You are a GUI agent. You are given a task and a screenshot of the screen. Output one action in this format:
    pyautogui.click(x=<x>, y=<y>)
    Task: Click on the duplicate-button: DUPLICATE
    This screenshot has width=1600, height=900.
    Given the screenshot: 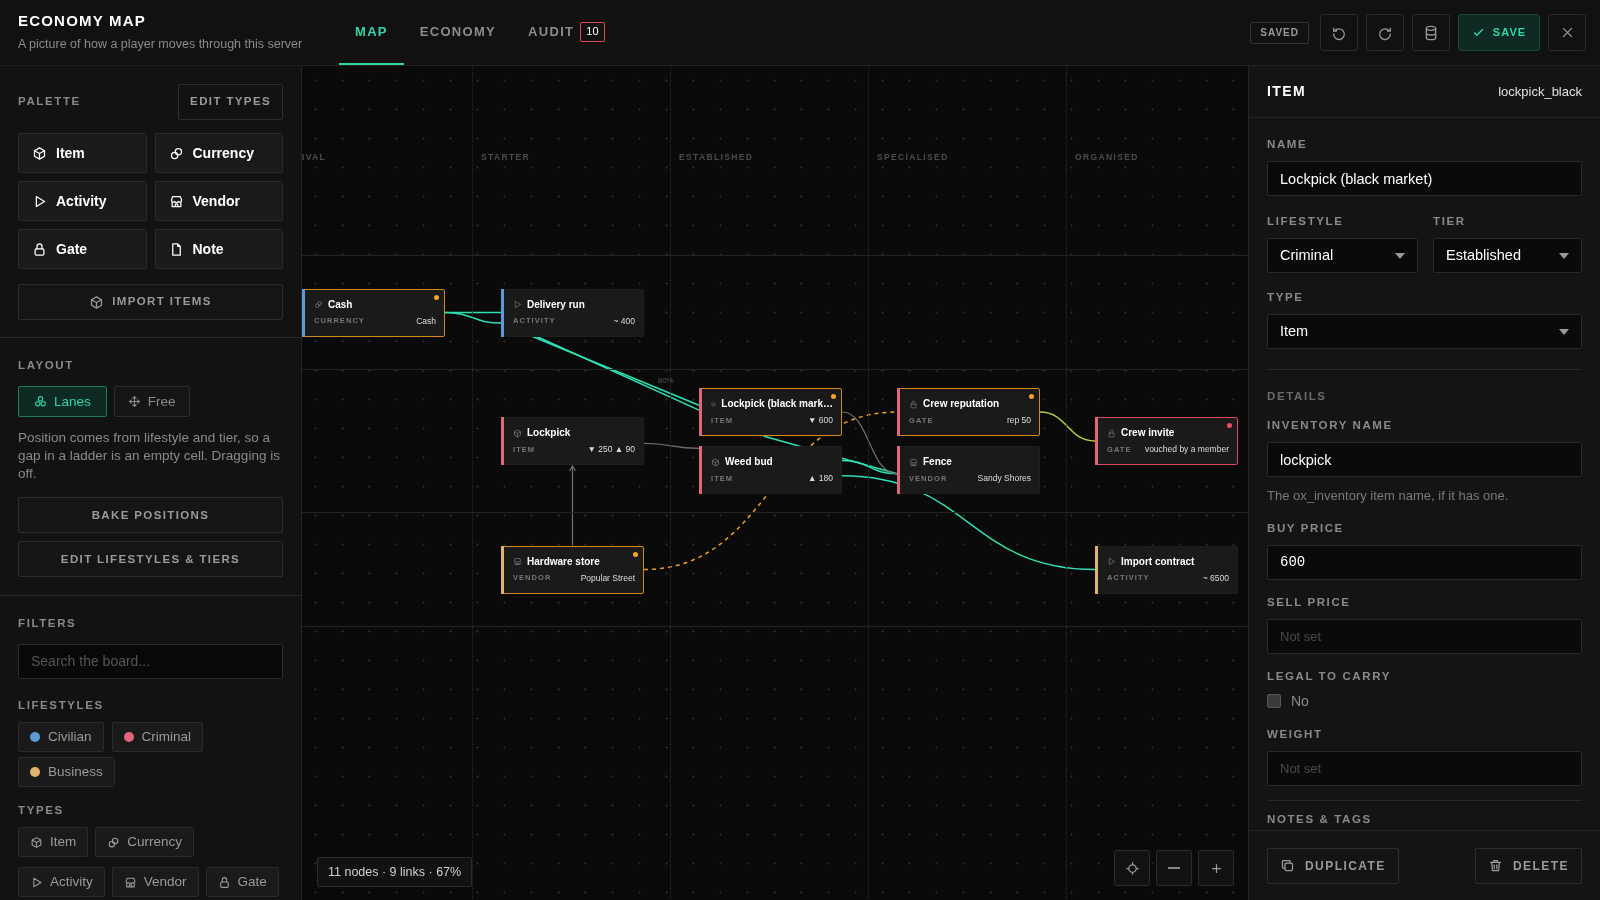 What is the action you would take?
    pyautogui.click(x=1333, y=865)
    